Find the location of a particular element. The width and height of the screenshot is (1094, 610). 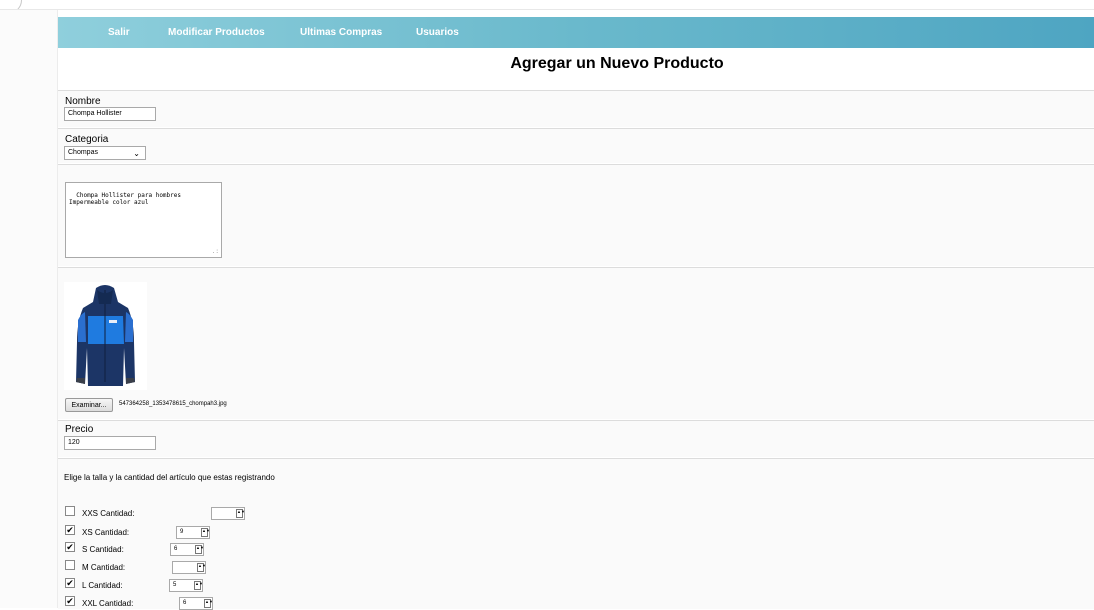

left-margin is located at coordinates (29, 309).